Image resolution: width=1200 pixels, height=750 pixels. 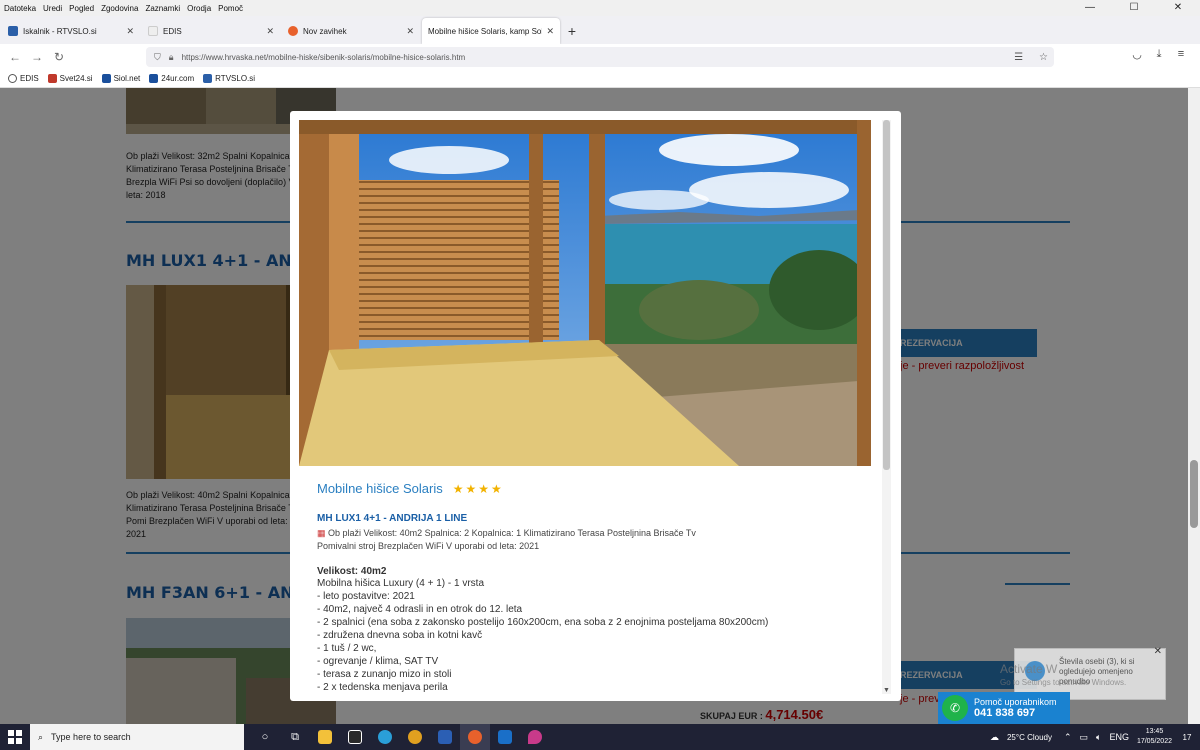 I want to click on bookmark-star-icon: ☆, so click(x=1043, y=57).